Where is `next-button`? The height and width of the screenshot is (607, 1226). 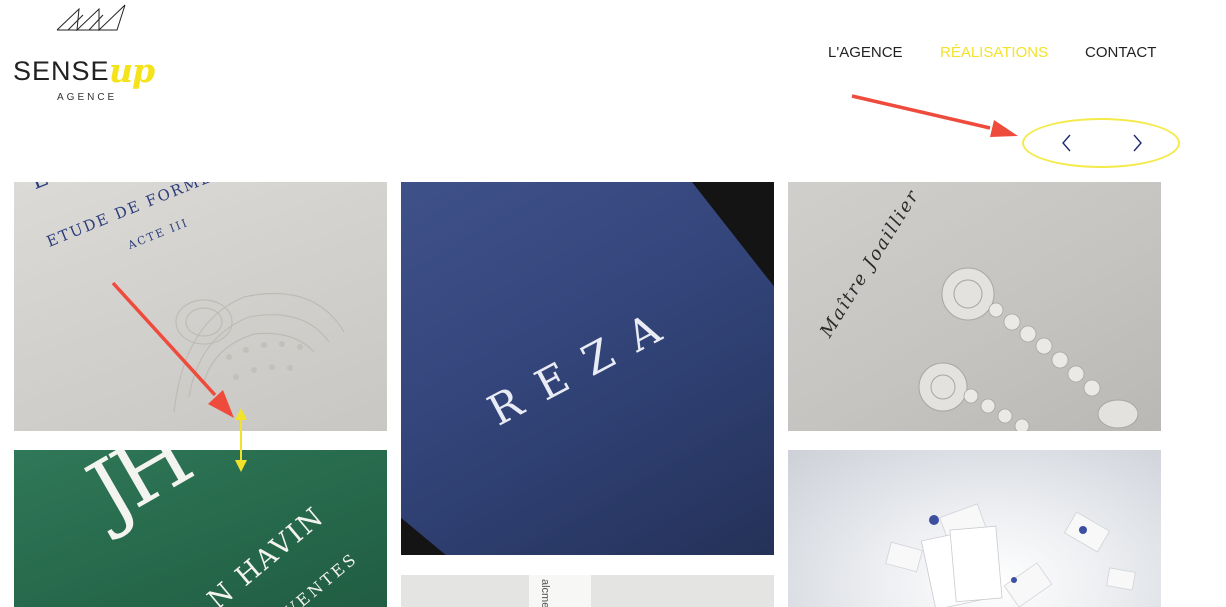 next-button is located at coordinates (1137, 143).